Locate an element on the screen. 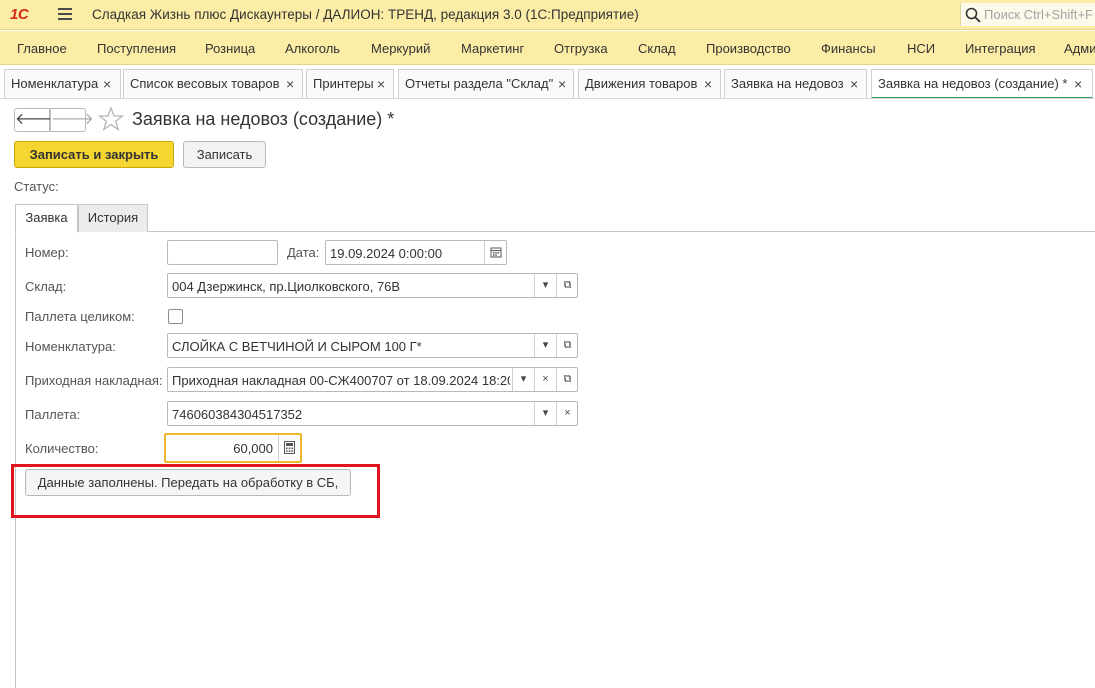 The image size is (1095, 688). forward-button: 🡒 is located at coordinates (72, 120).